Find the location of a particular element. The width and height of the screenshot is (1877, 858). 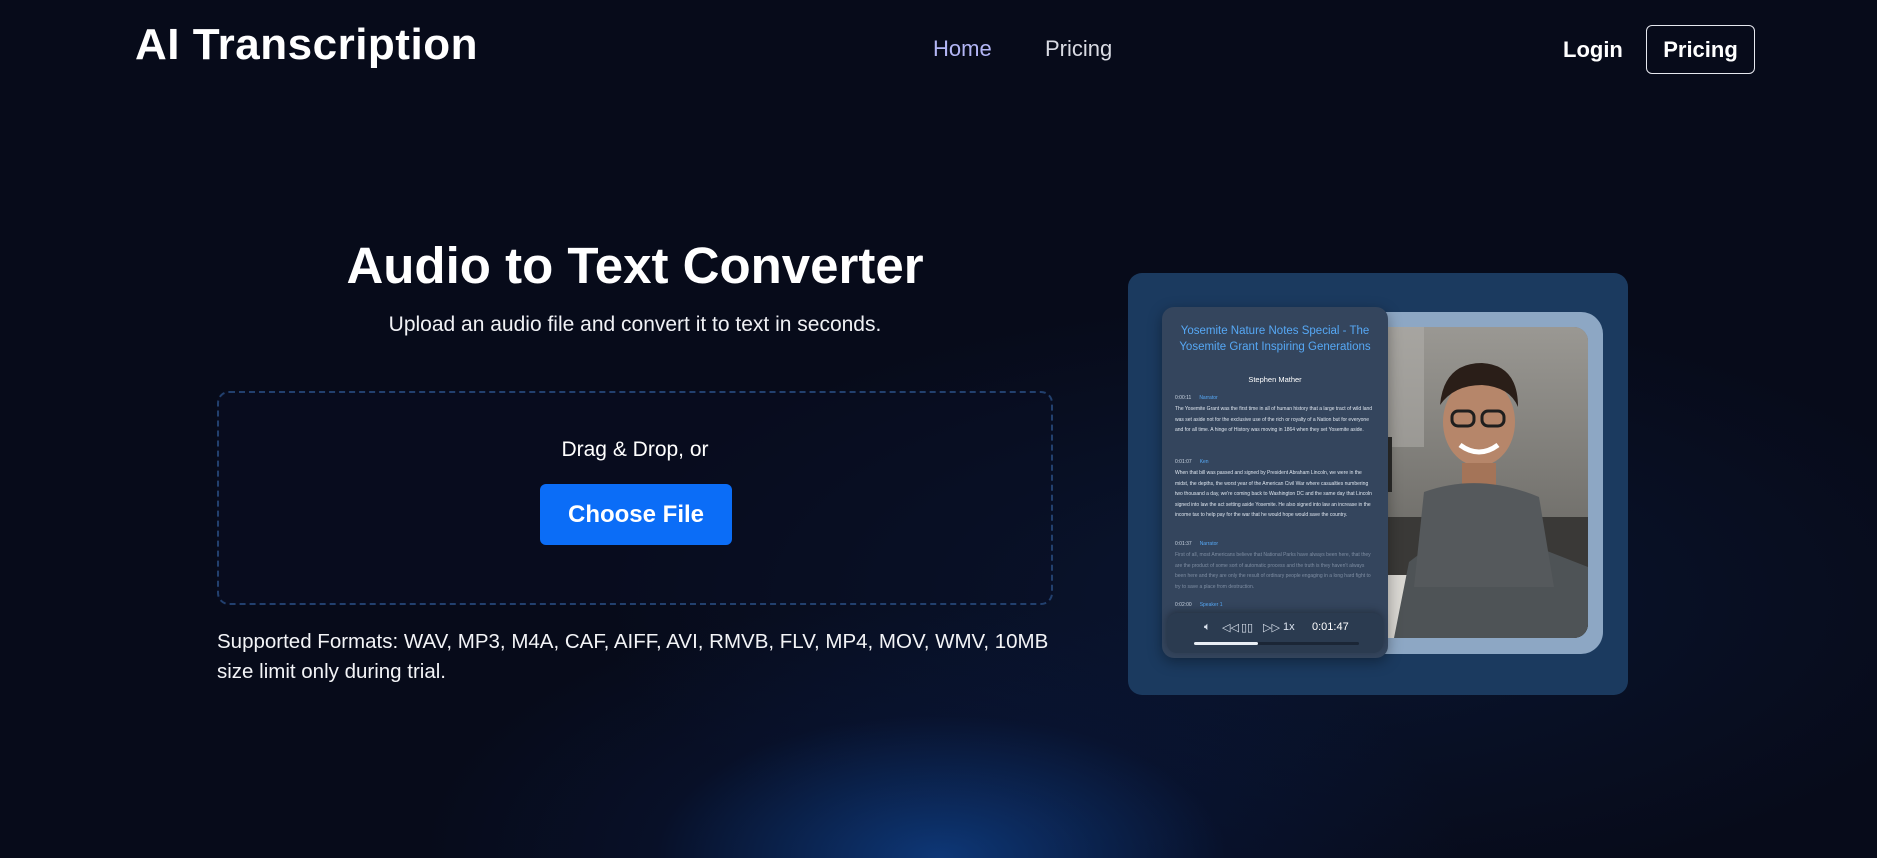

nav-pricing-link: Pricing is located at coordinates (1078, 49).